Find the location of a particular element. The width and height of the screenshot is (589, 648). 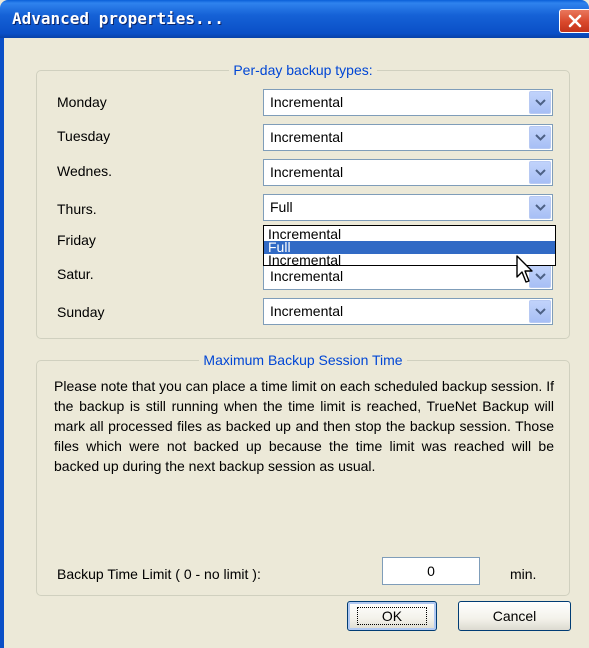

day-label-tuesday: Tuesday is located at coordinates (84, 136).